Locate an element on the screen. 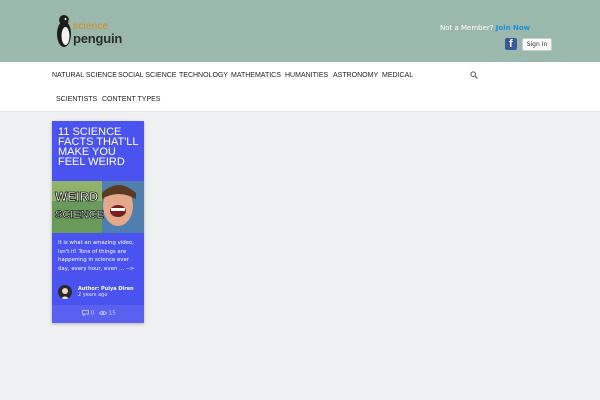 The height and width of the screenshot is (400, 600). site-logo: science penguin is located at coordinates (91, 32).